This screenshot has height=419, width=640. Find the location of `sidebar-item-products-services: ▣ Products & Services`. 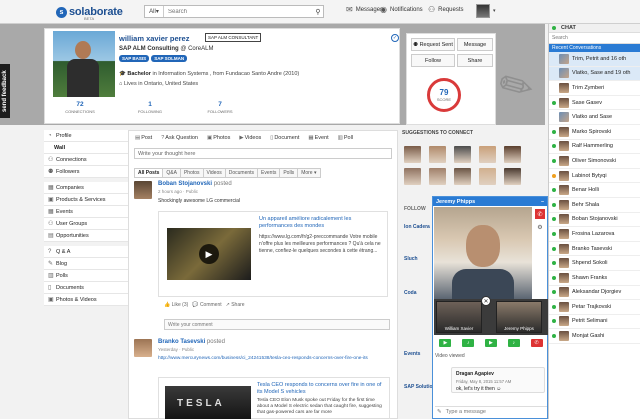

sidebar-item-products-services: ▣ Products & Services is located at coordinates (86, 200).